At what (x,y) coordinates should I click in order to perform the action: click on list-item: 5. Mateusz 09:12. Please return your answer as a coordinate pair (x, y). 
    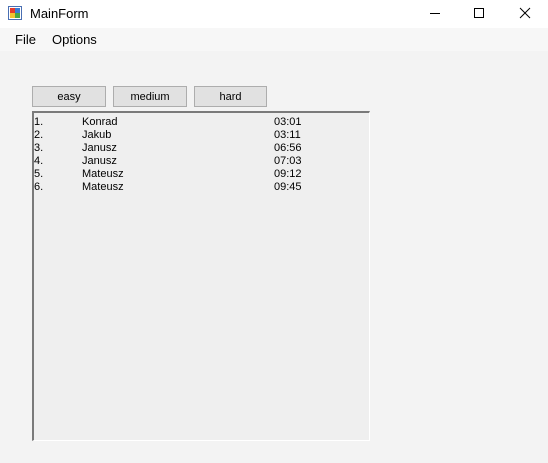
    Looking at the image, I should click on (201, 174).